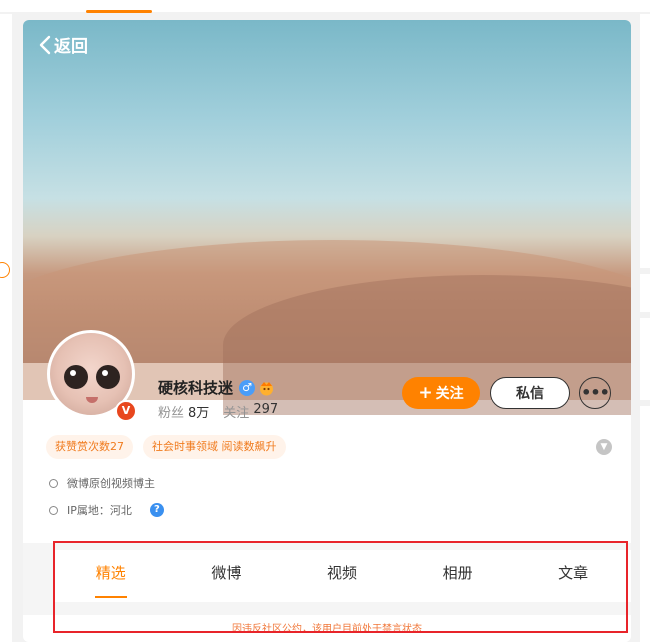 The height and width of the screenshot is (642, 650). Describe the element at coordinates (265, 411) in the screenshot. I see `following-count: 297` at that location.